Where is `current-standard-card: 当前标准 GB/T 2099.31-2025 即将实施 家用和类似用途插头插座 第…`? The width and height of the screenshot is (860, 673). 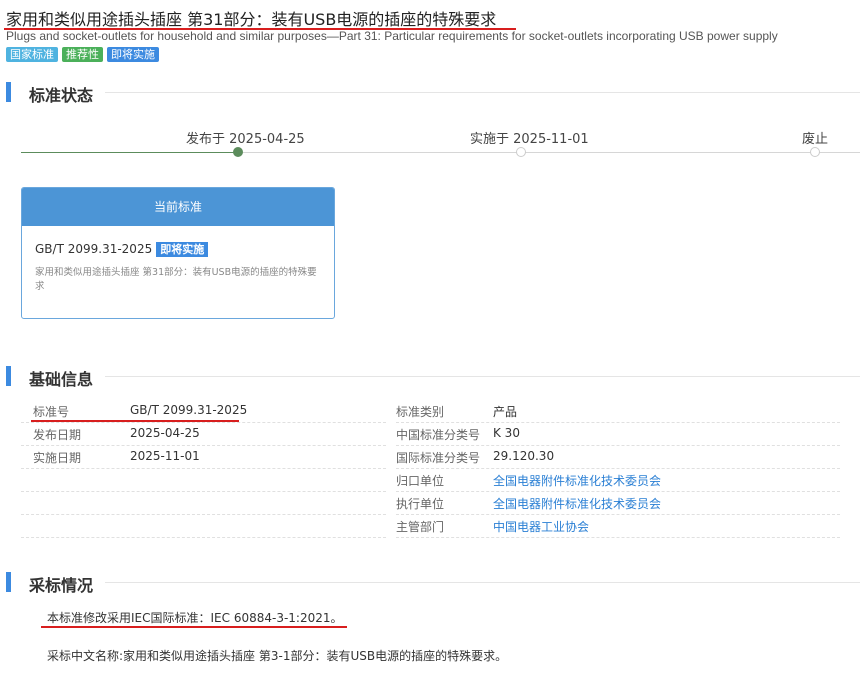
current-standard-card: 当前标准 GB/T 2099.31-2025 即将实施 家用和类似用途插头插座 第… is located at coordinates (178, 253).